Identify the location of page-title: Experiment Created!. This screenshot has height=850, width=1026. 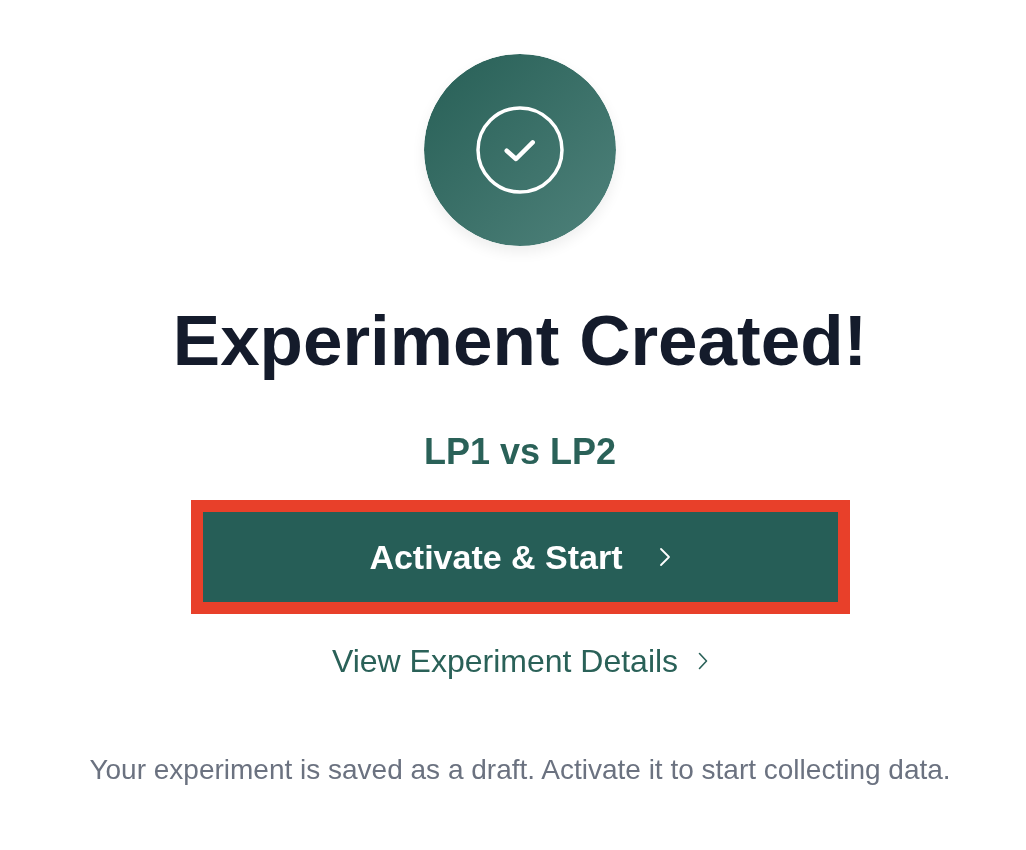
(520, 341).